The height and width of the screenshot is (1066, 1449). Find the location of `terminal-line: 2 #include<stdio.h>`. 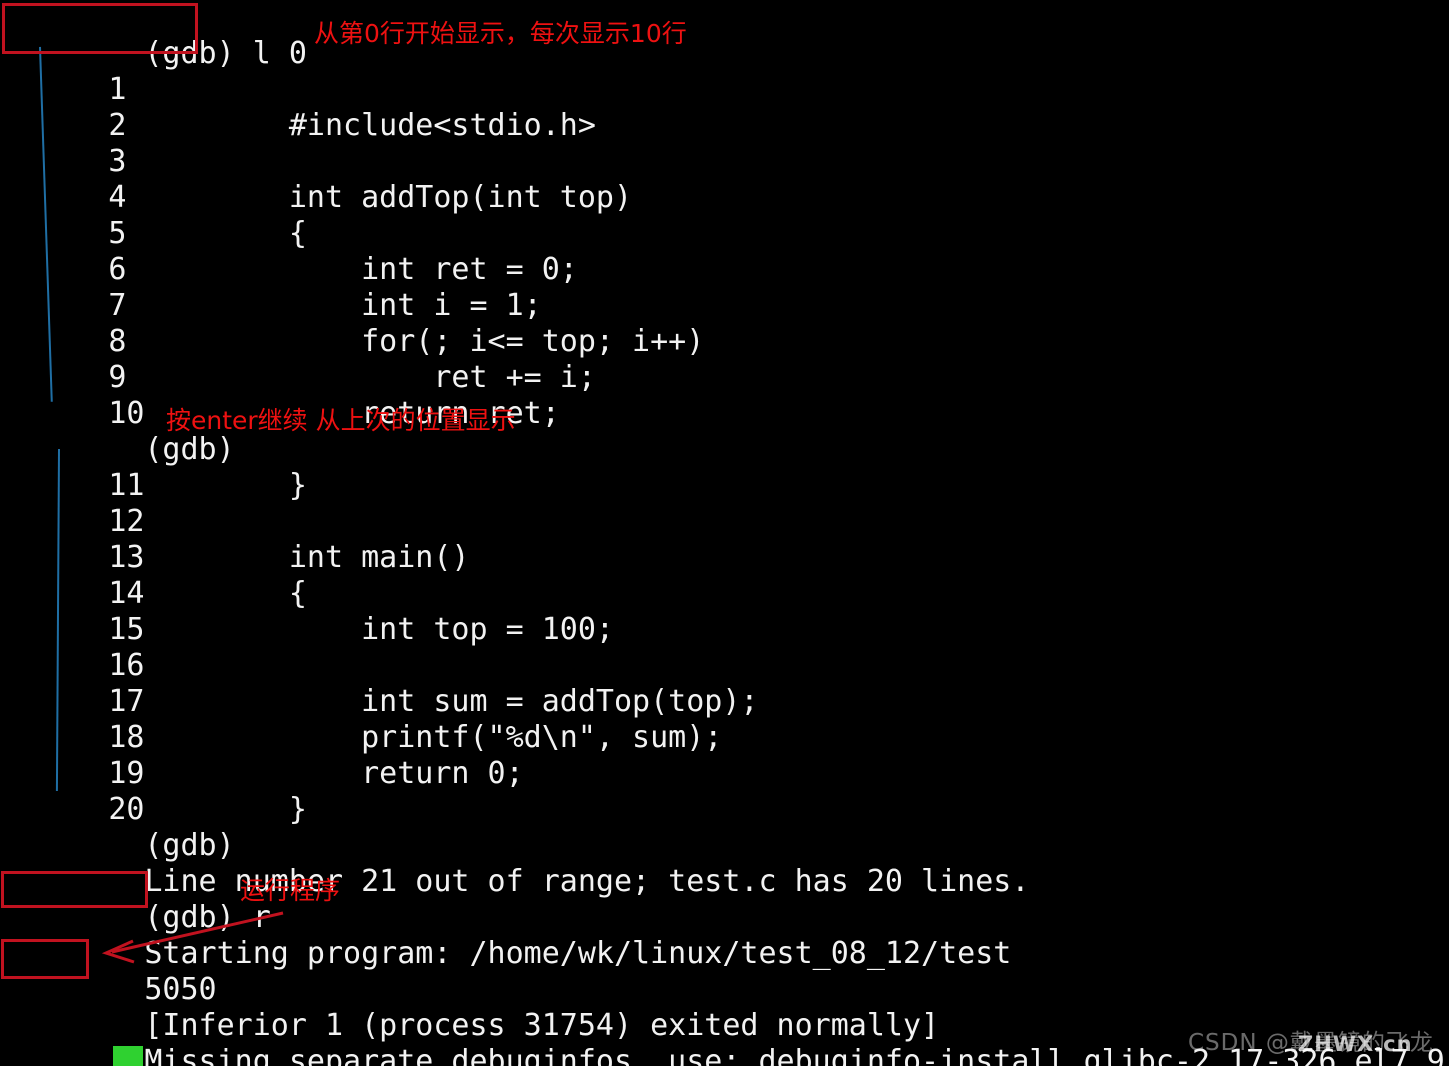

terminal-line: 2 #include<stdio.h> is located at coordinates (298, 107).